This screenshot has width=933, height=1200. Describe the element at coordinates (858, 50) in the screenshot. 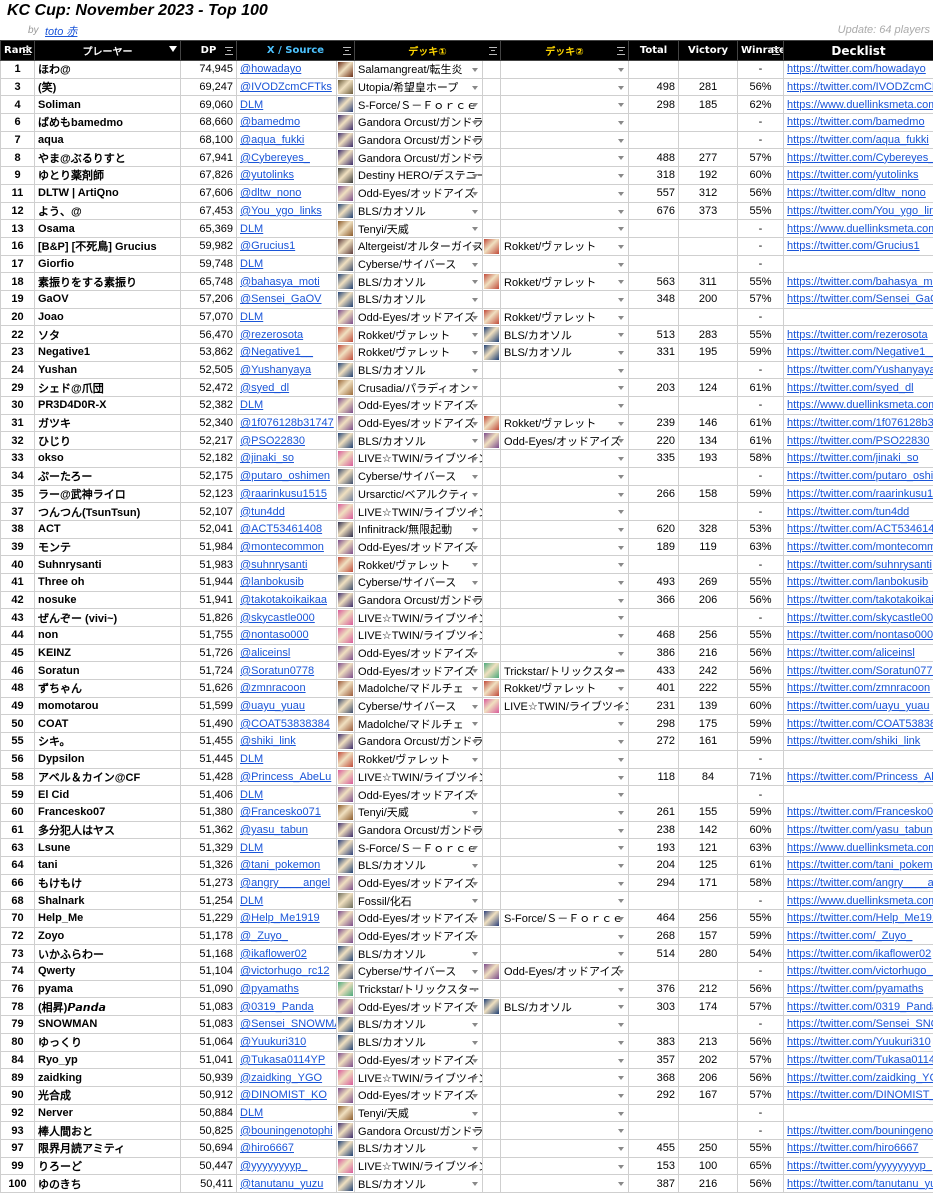

I see `col-header-decklist: Decklist` at that location.